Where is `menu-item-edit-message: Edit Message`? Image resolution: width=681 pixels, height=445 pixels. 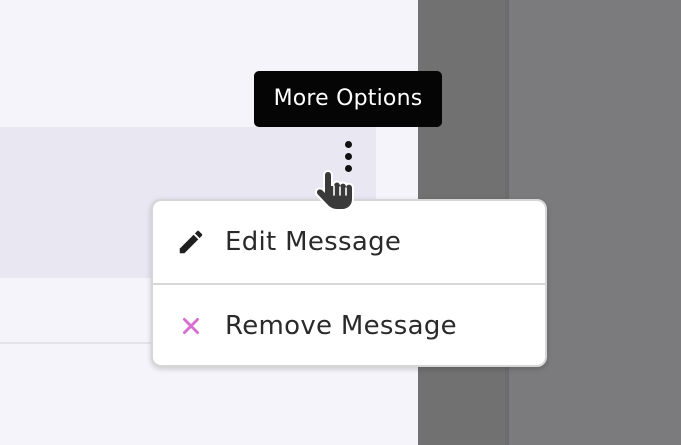 menu-item-edit-message: Edit Message is located at coordinates (349, 242).